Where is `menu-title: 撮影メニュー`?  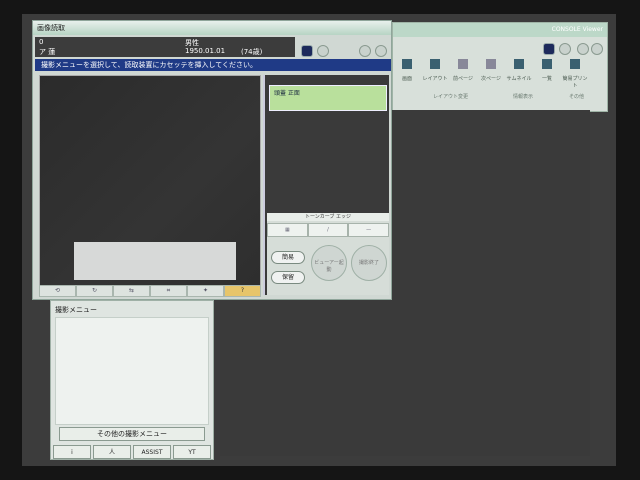
menu-title: 撮影メニュー is located at coordinates (76, 310).